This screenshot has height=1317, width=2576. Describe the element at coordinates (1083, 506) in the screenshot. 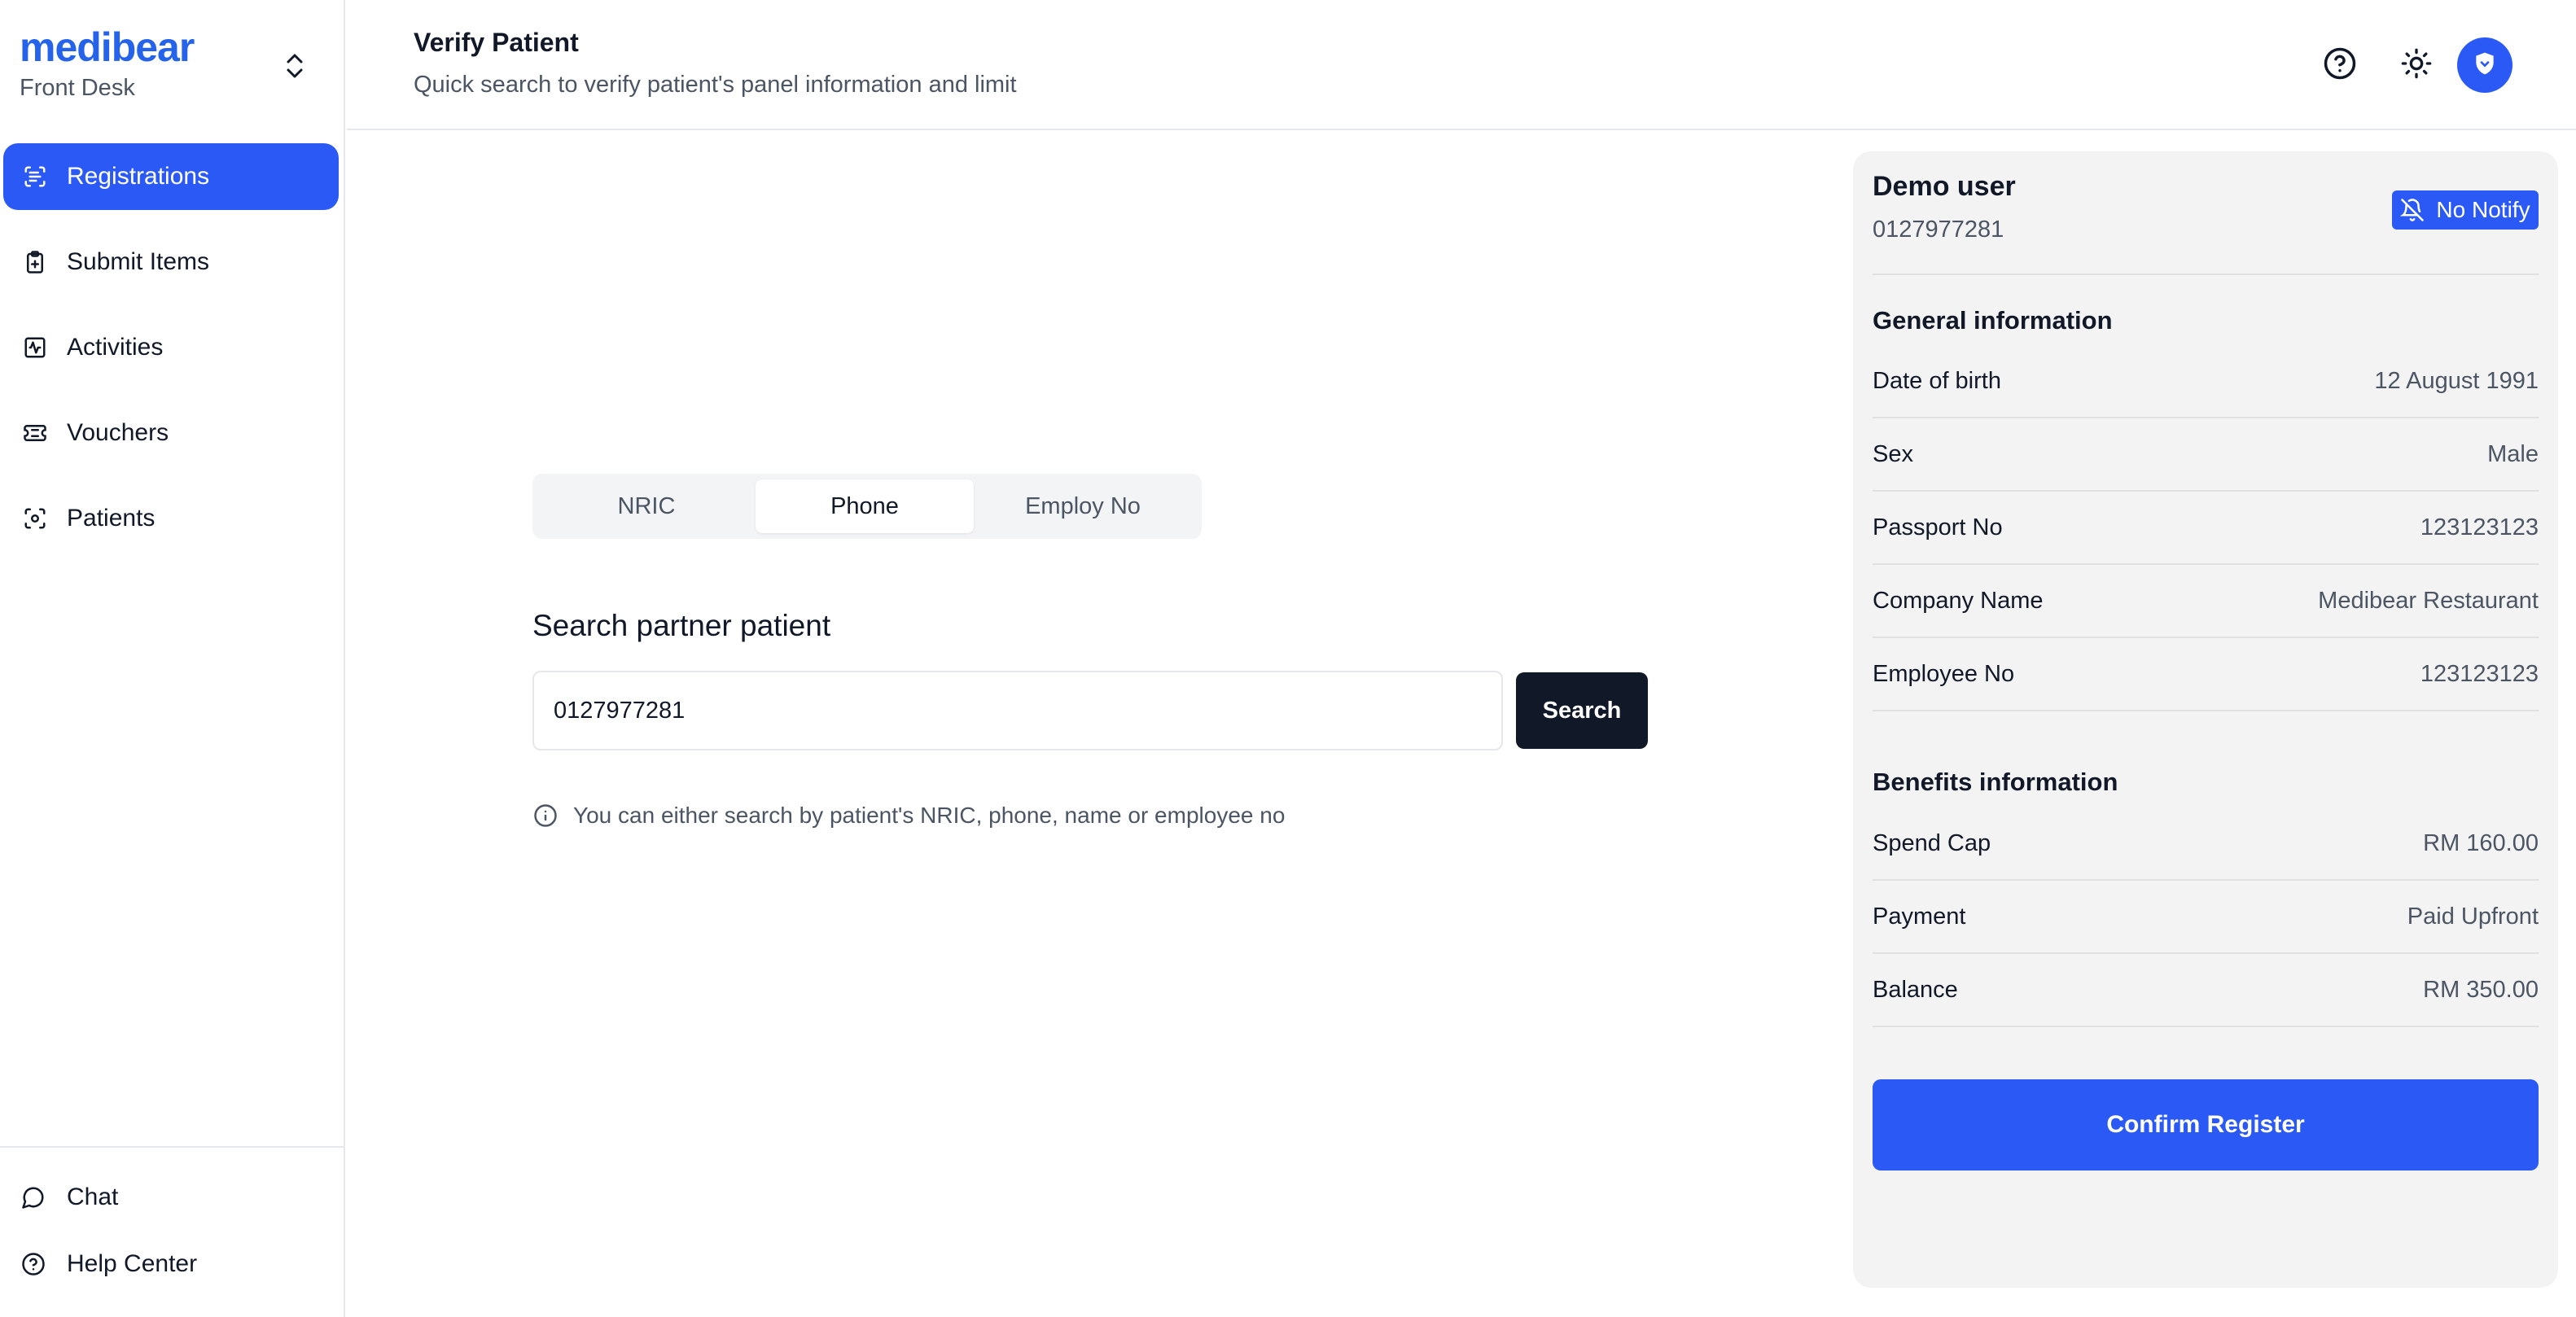

I see `tab-employ-no: Employ No` at that location.